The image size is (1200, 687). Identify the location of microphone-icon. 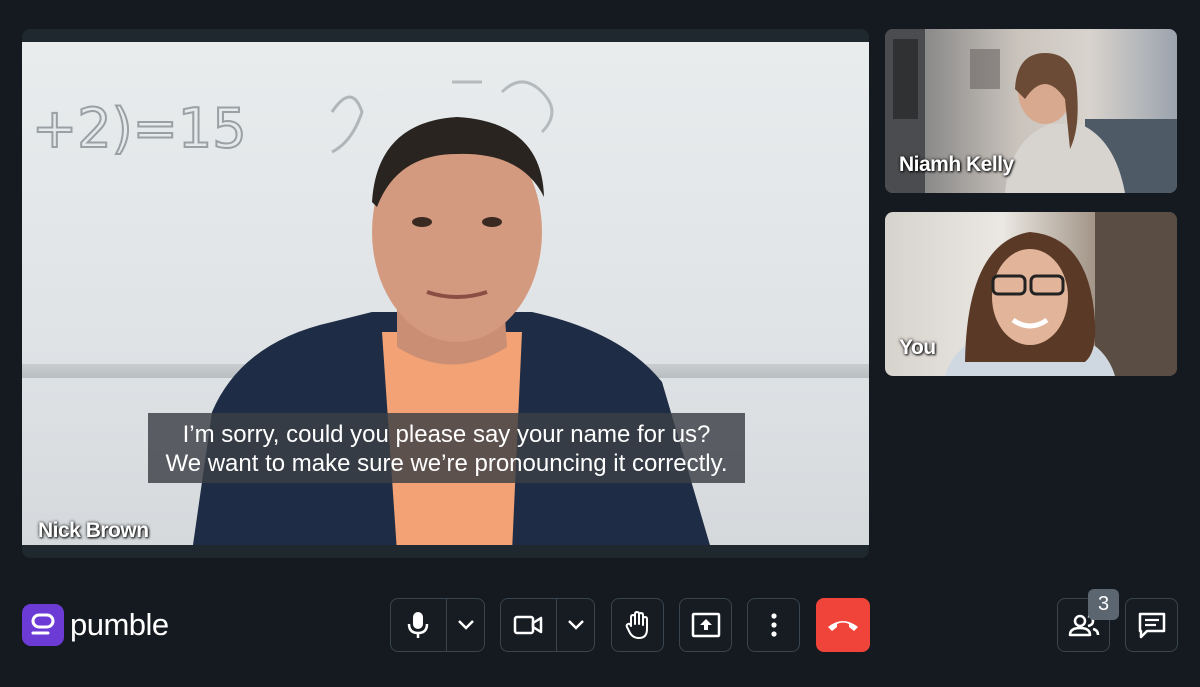
(418, 625).